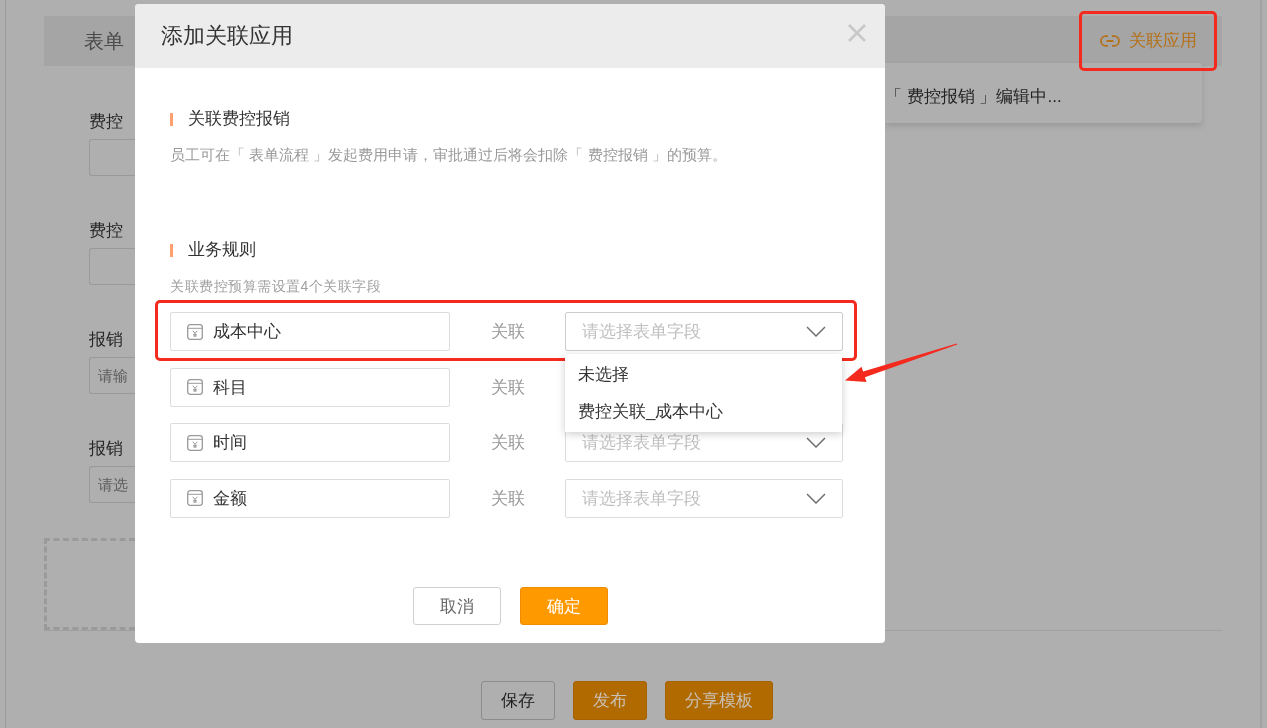  Describe the element at coordinates (563, 606) in the screenshot. I see `dialog-button: 确定` at that location.